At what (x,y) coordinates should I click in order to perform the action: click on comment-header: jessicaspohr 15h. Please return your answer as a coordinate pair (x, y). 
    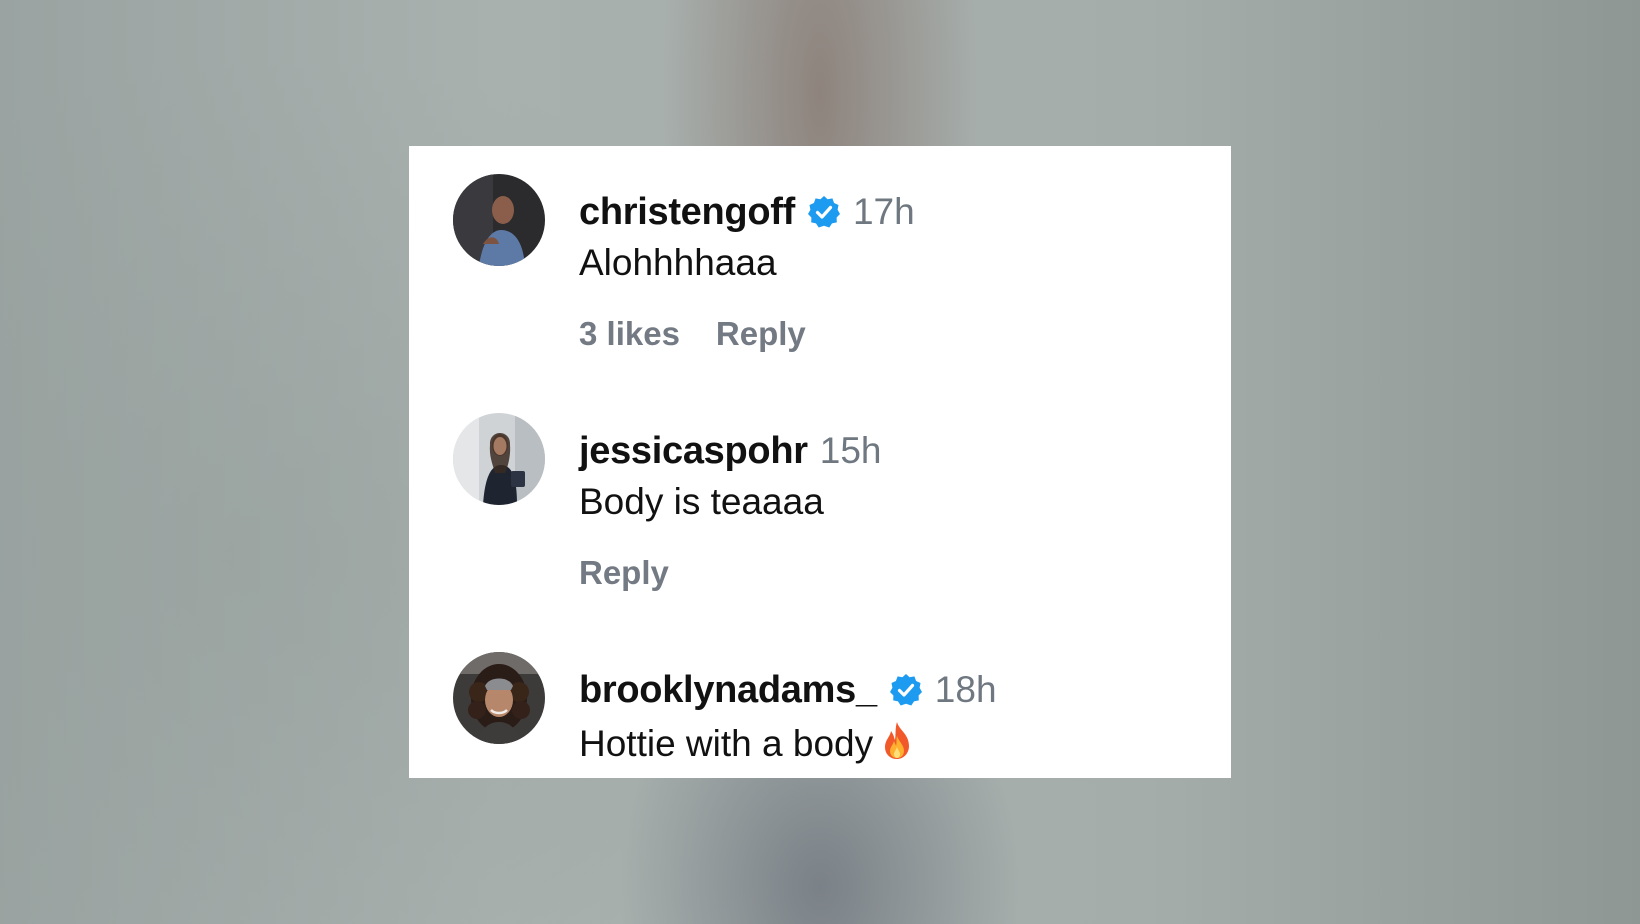
    Looking at the image, I should click on (730, 451).